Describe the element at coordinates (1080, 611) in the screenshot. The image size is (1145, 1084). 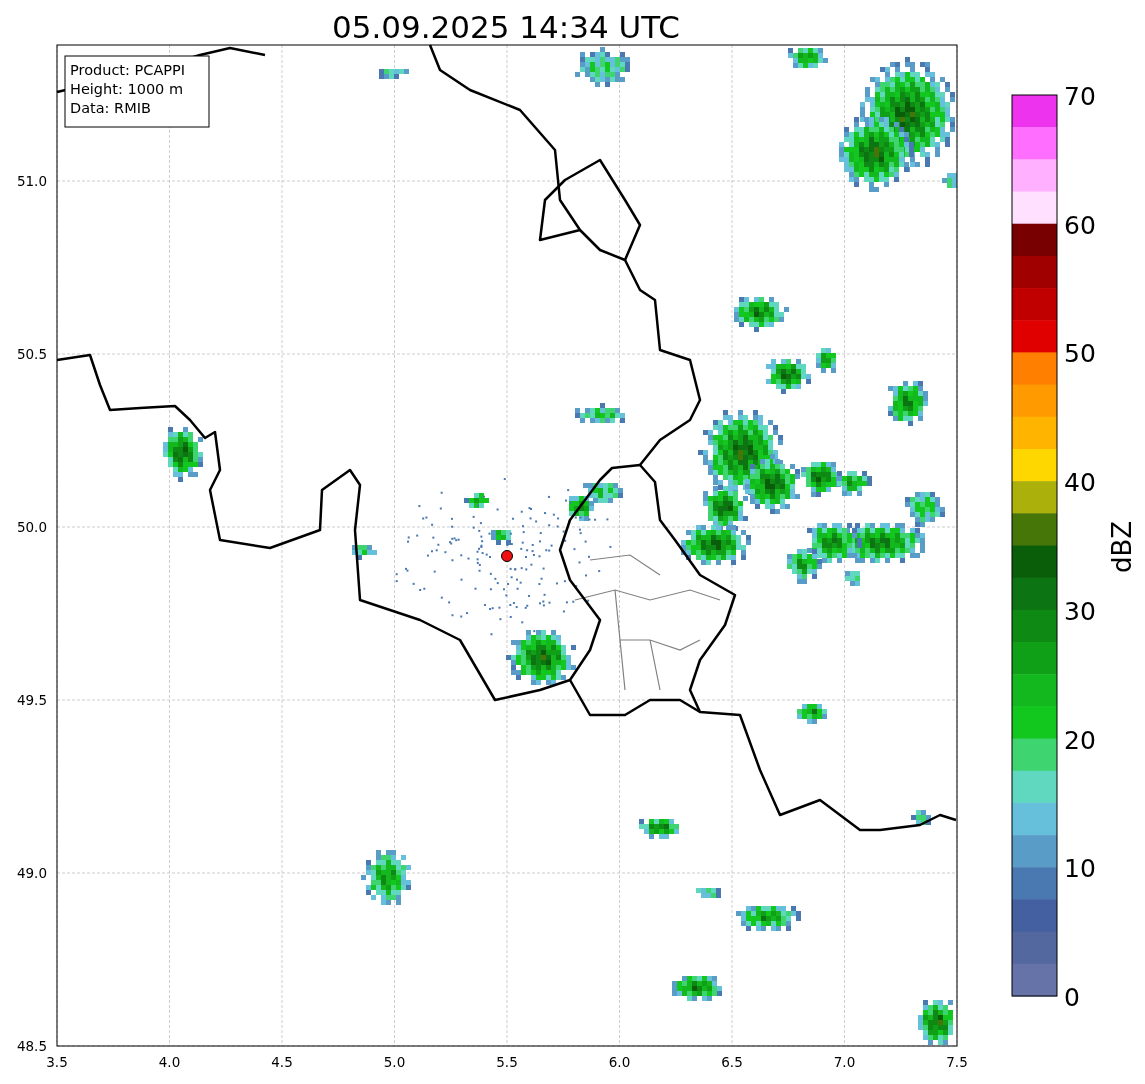
I see `colorbar-tick-label: 30` at that location.